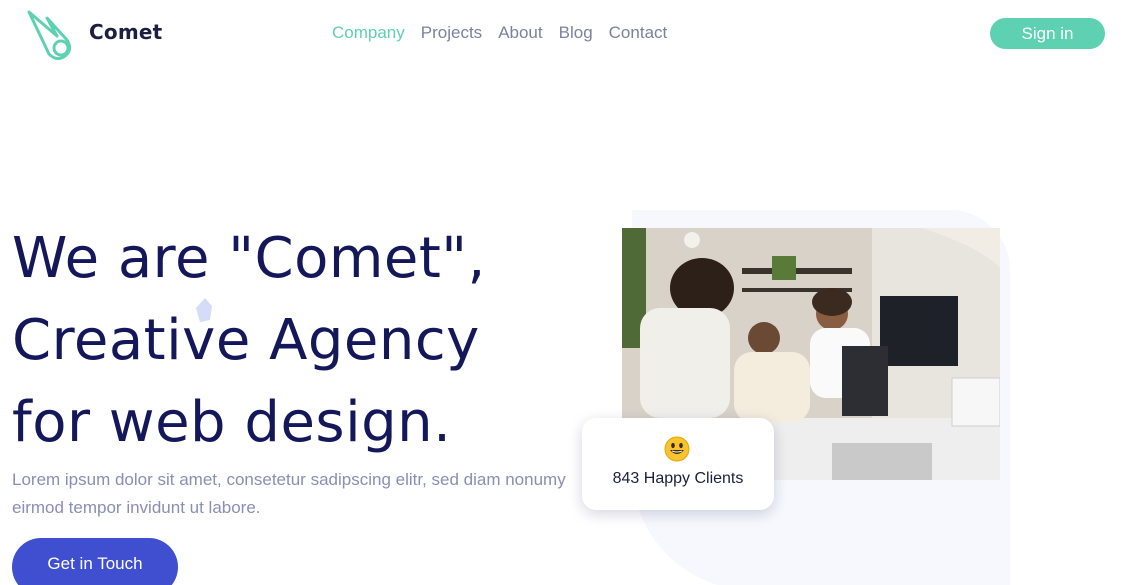 This screenshot has width=1127, height=585. Describe the element at coordinates (638, 33) in the screenshot. I see `nav-item-contact: Contact` at that location.